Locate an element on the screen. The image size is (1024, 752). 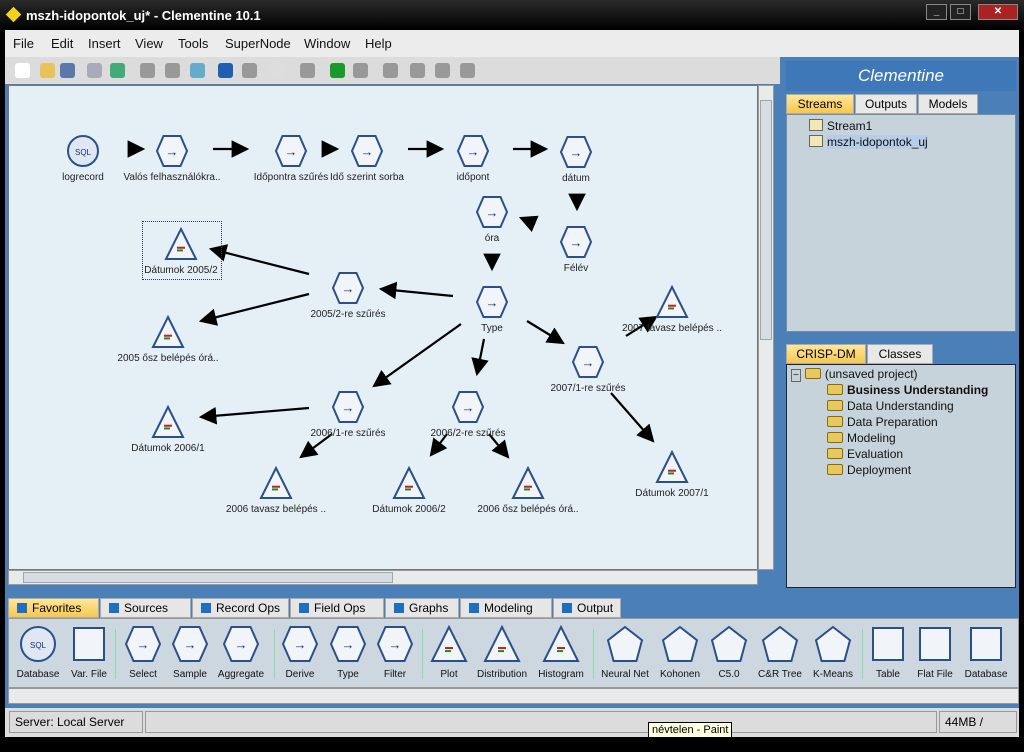
server-status: Server: Local Server is located at coordinates (76, 722).